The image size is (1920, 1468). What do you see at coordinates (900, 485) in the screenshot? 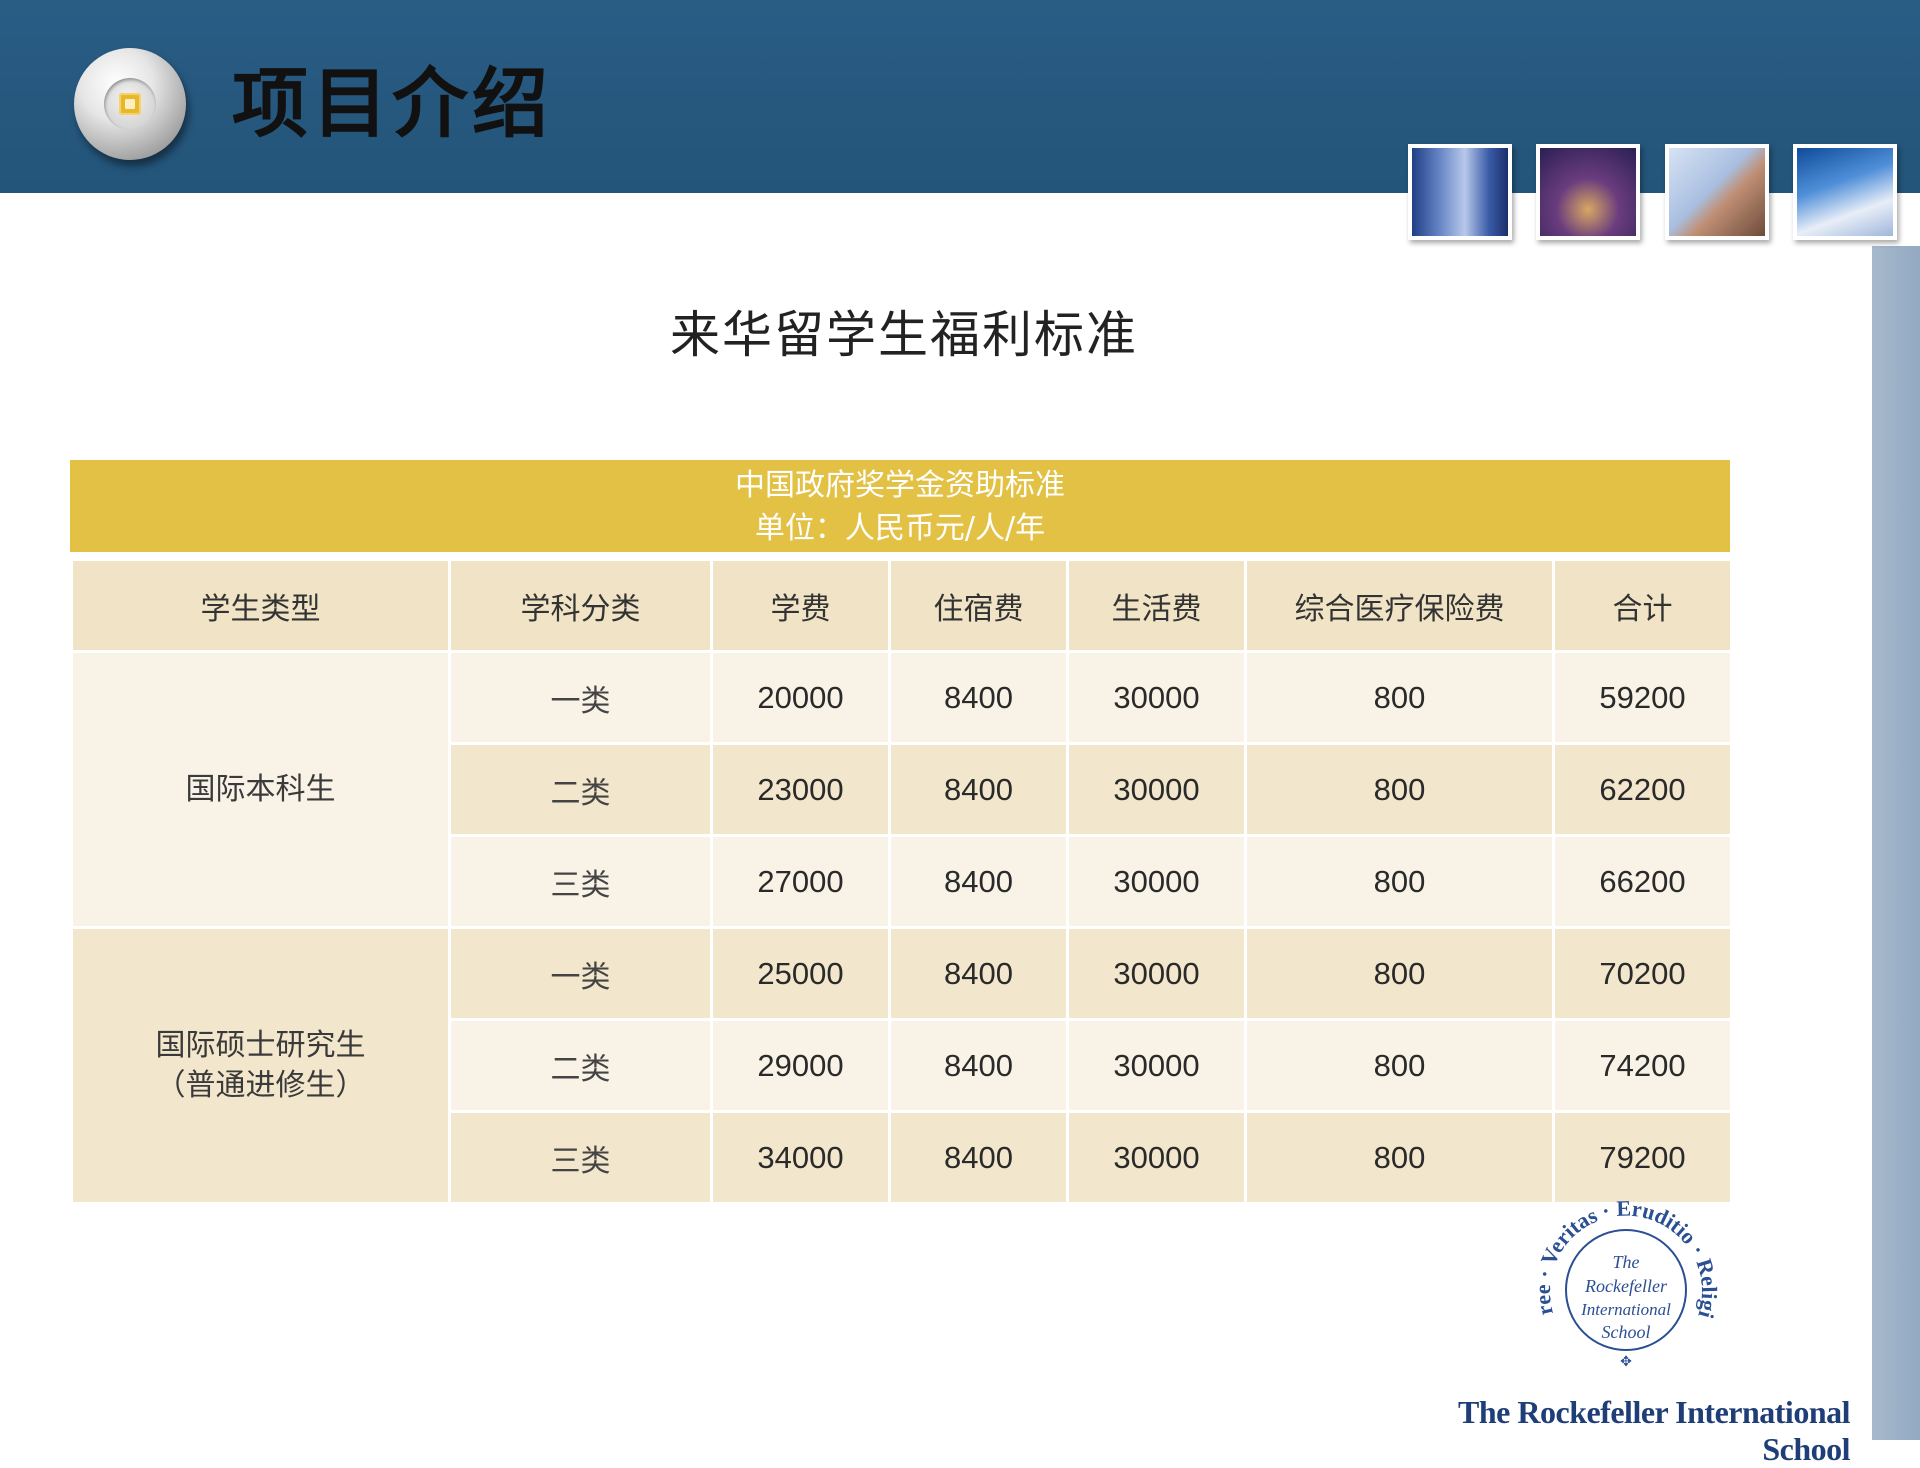
I see `table-caption-line1: 中国政府奖学金资助标准` at bounding box center [900, 485].